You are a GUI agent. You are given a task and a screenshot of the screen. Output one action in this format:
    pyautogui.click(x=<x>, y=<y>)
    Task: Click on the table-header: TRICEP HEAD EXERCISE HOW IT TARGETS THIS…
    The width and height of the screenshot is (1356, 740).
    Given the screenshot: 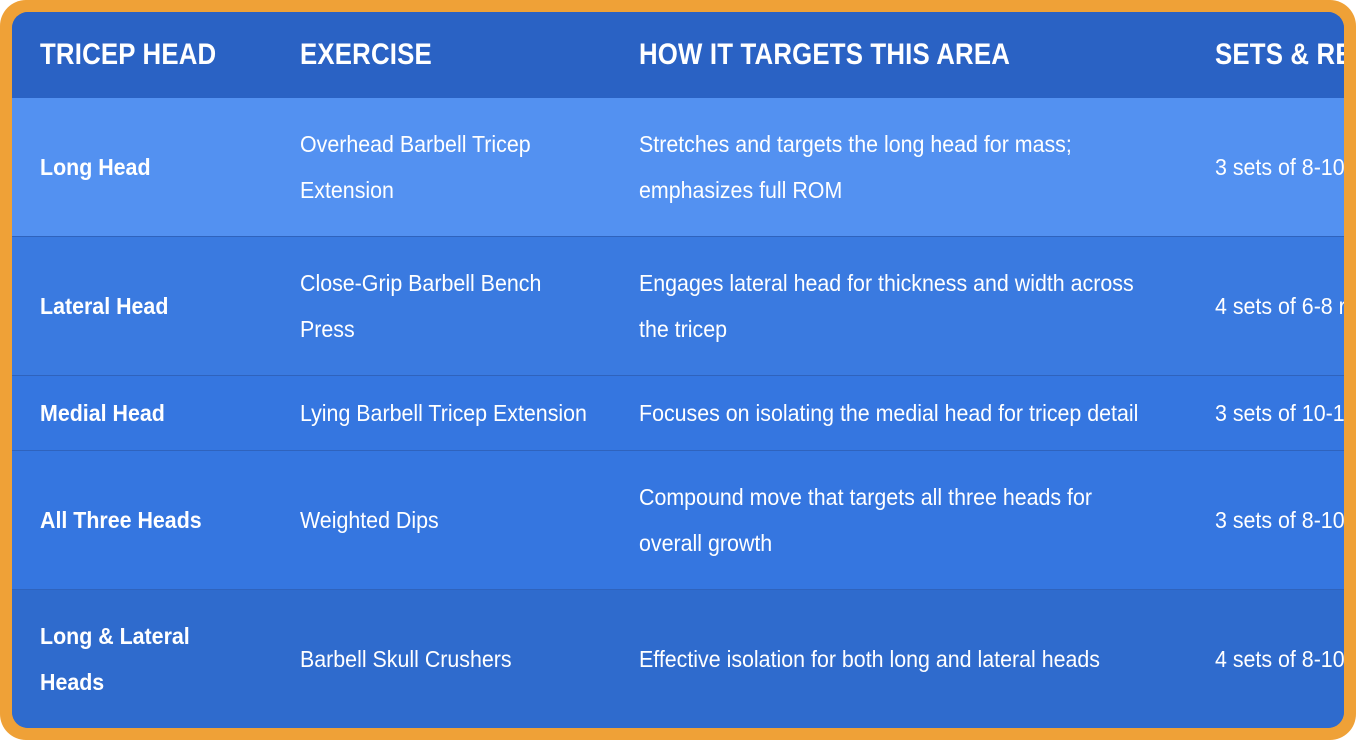 What is the action you would take?
    pyautogui.click(x=678, y=55)
    